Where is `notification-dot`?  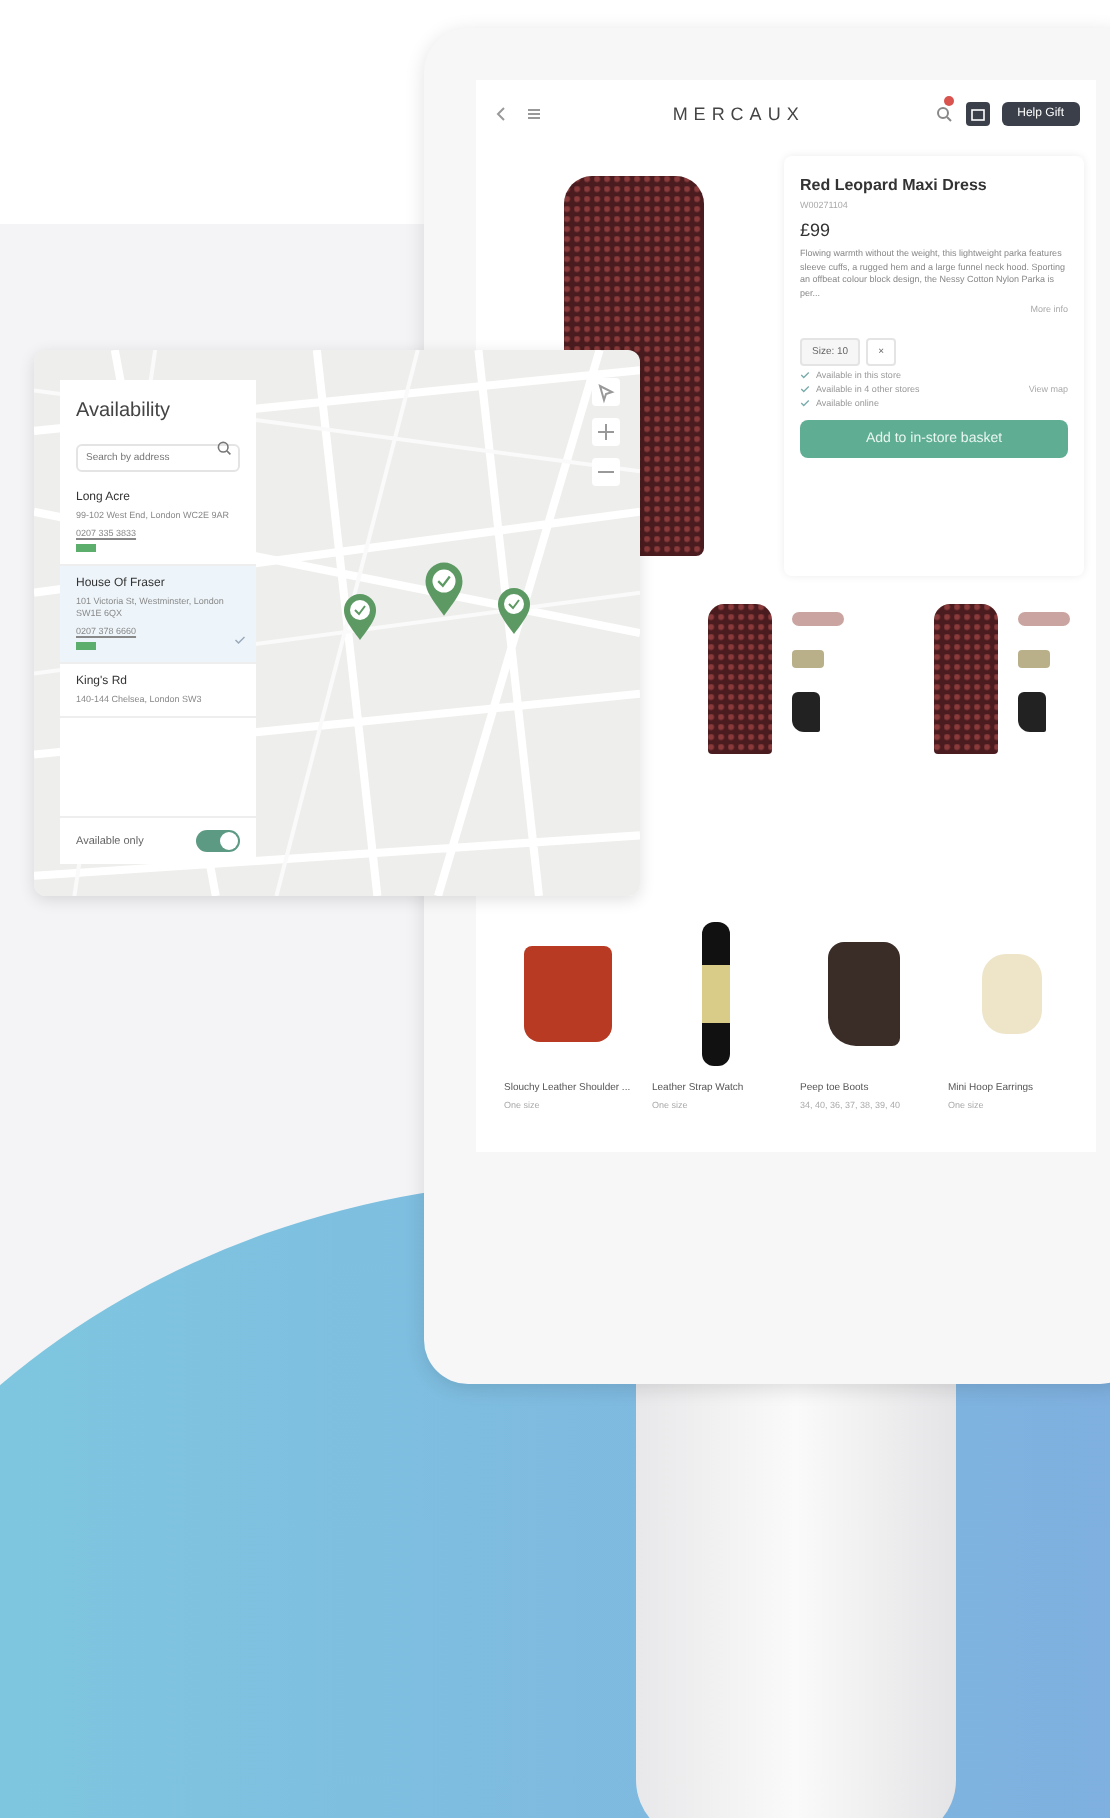 notification-dot is located at coordinates (948, 101).